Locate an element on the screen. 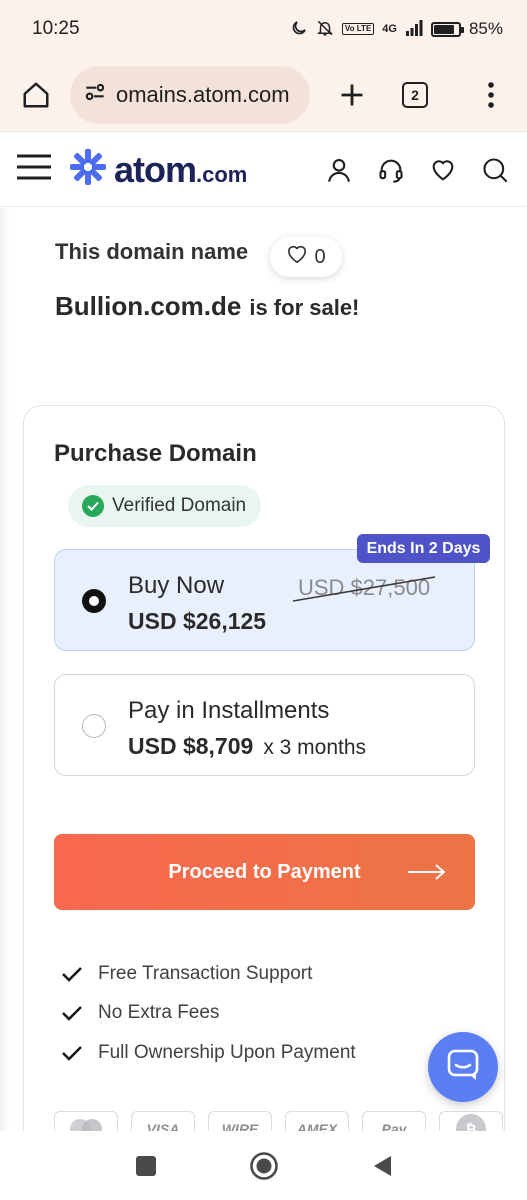  domain-name: Bullion.com.de is located at coordinates (148, 306).